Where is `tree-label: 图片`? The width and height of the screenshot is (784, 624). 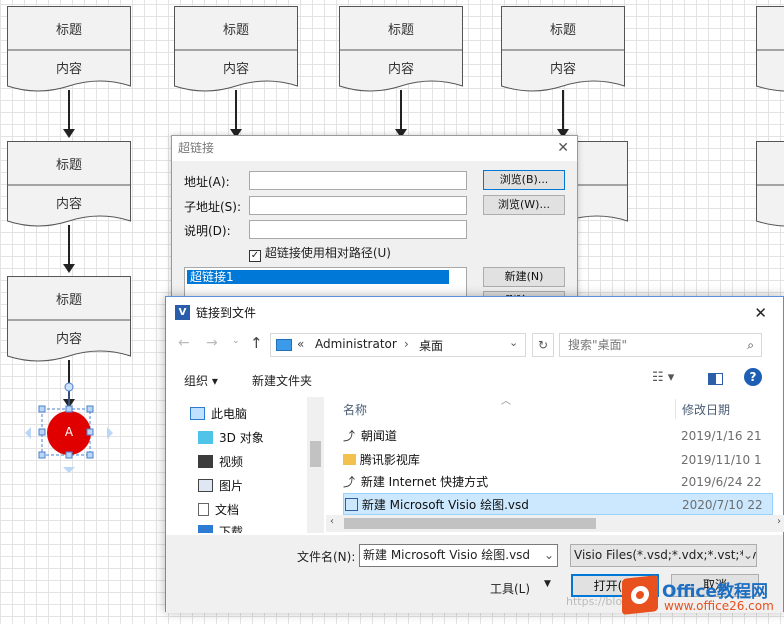
tree-label: 图片 is located at coordinates (231, 486).